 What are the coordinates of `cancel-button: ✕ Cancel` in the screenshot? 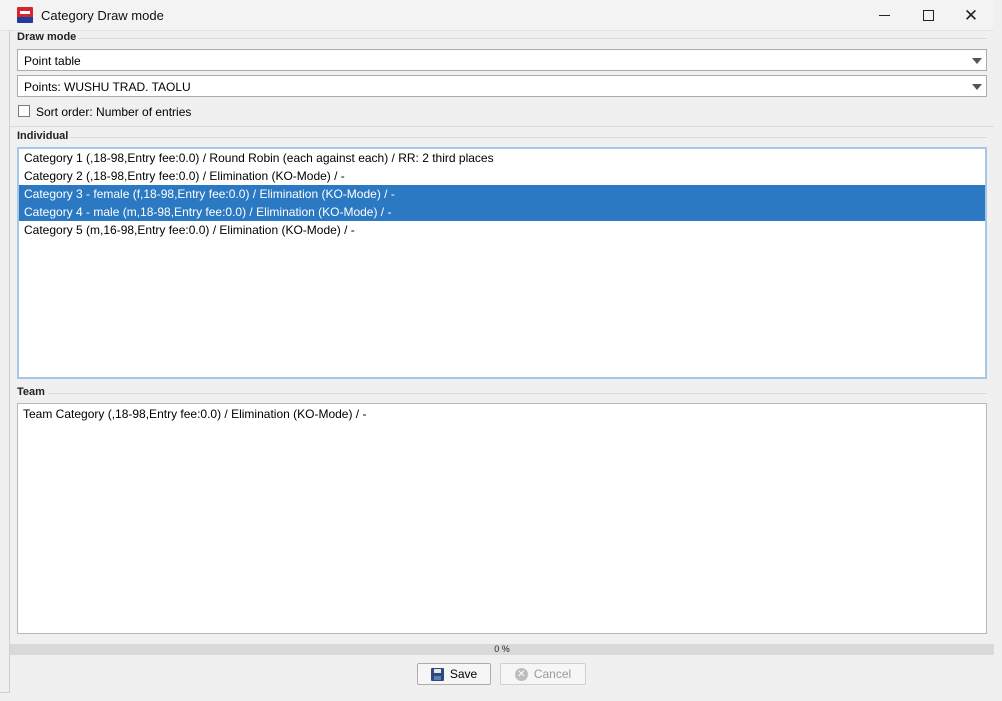 It's located at (543, 674).